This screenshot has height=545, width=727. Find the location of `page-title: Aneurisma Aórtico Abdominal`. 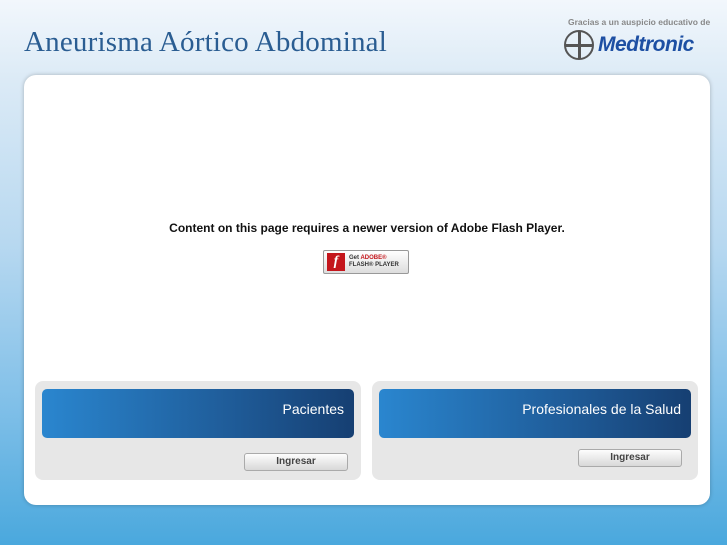

page-title: Aneurisma Aórtico Abdominal is located at coordinates (206, 42).